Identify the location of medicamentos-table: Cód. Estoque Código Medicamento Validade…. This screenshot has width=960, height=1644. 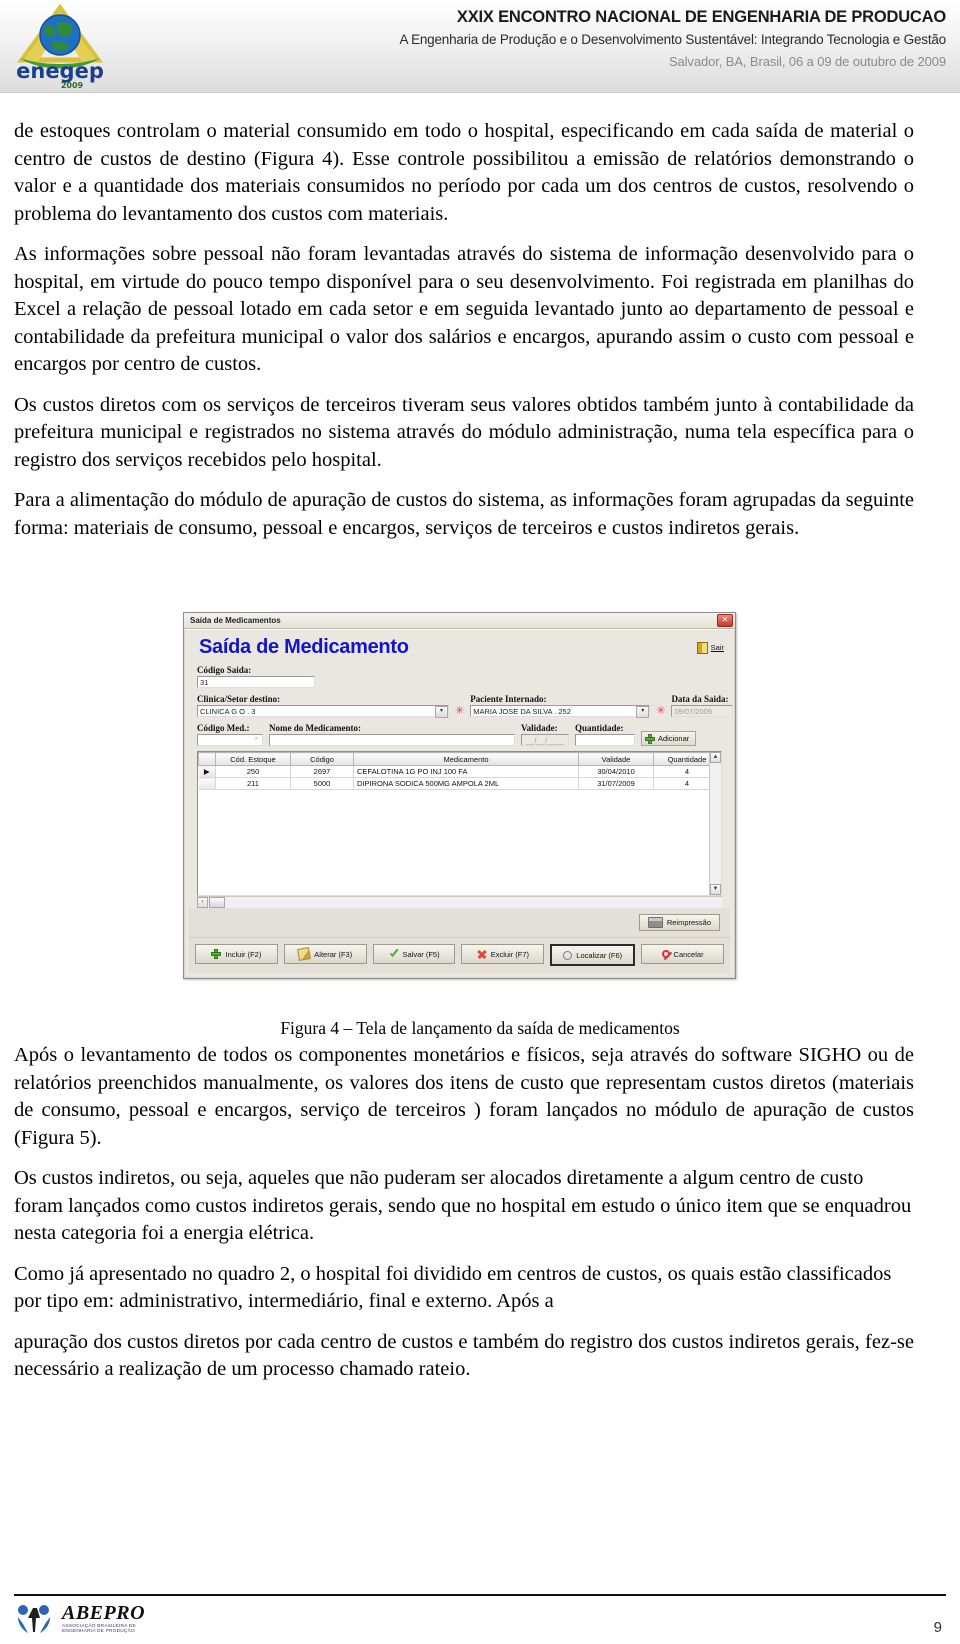
(459, 771).